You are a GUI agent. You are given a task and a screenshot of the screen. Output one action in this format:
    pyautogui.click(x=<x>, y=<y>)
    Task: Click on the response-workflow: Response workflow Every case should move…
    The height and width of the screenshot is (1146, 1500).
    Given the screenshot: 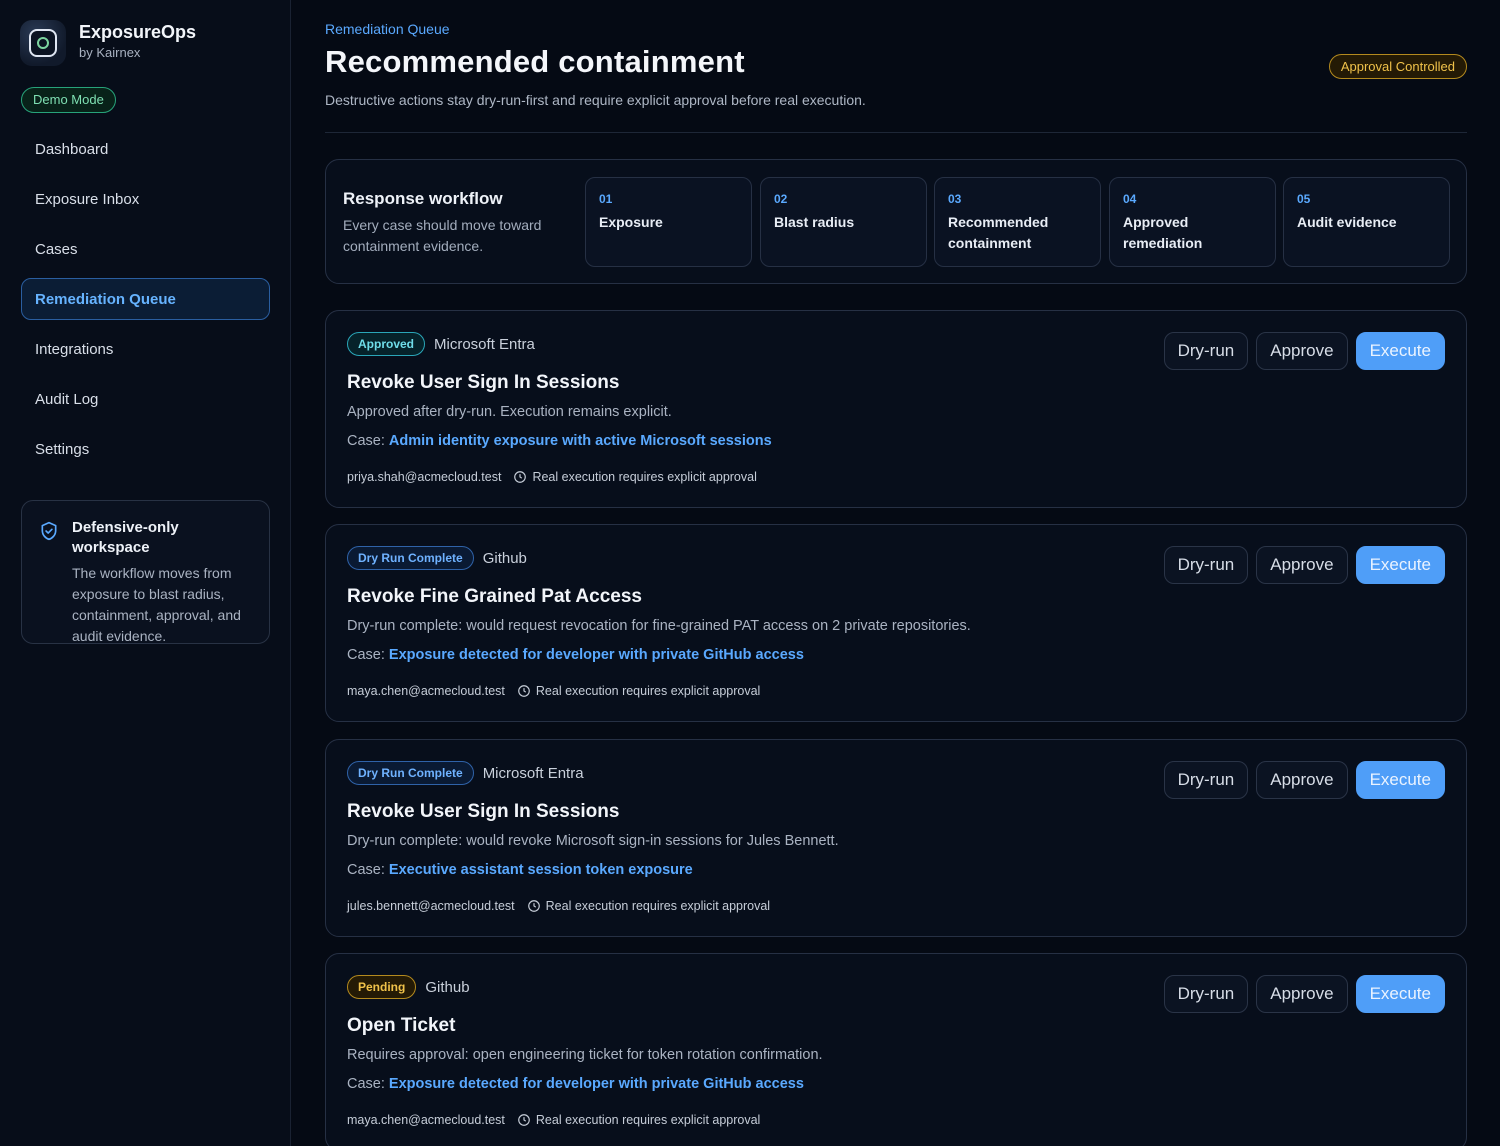 What is the action you would take?
    pyautogui.click(x=896, y=221)
    